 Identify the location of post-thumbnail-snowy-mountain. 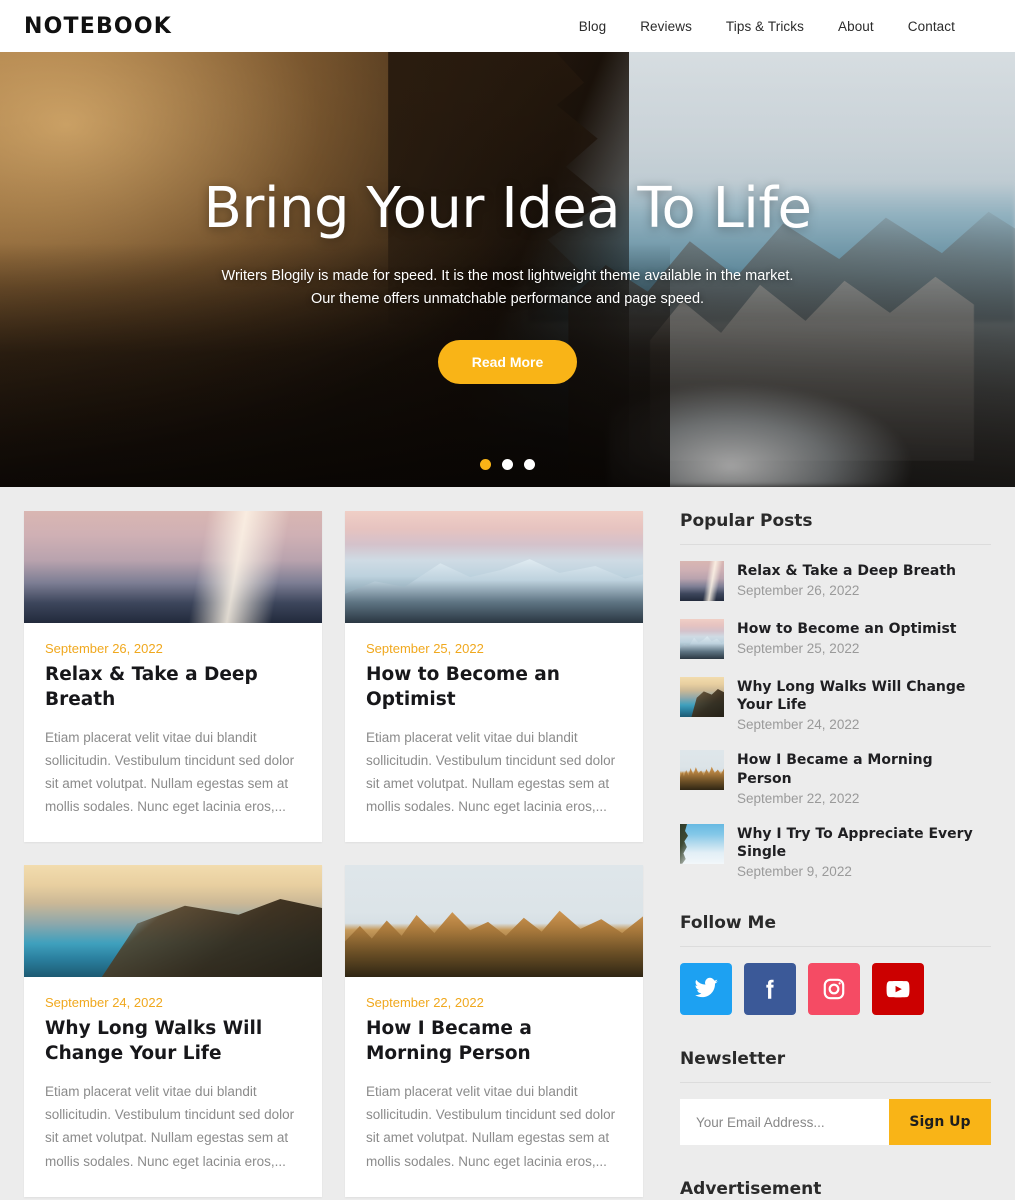
(494, 567).